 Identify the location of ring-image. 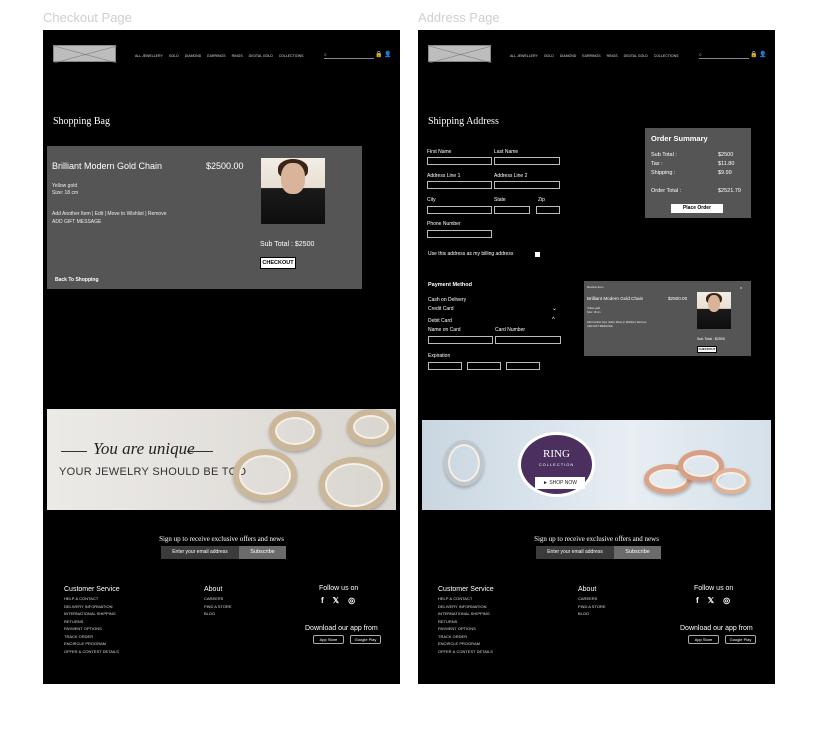
(295, 431).